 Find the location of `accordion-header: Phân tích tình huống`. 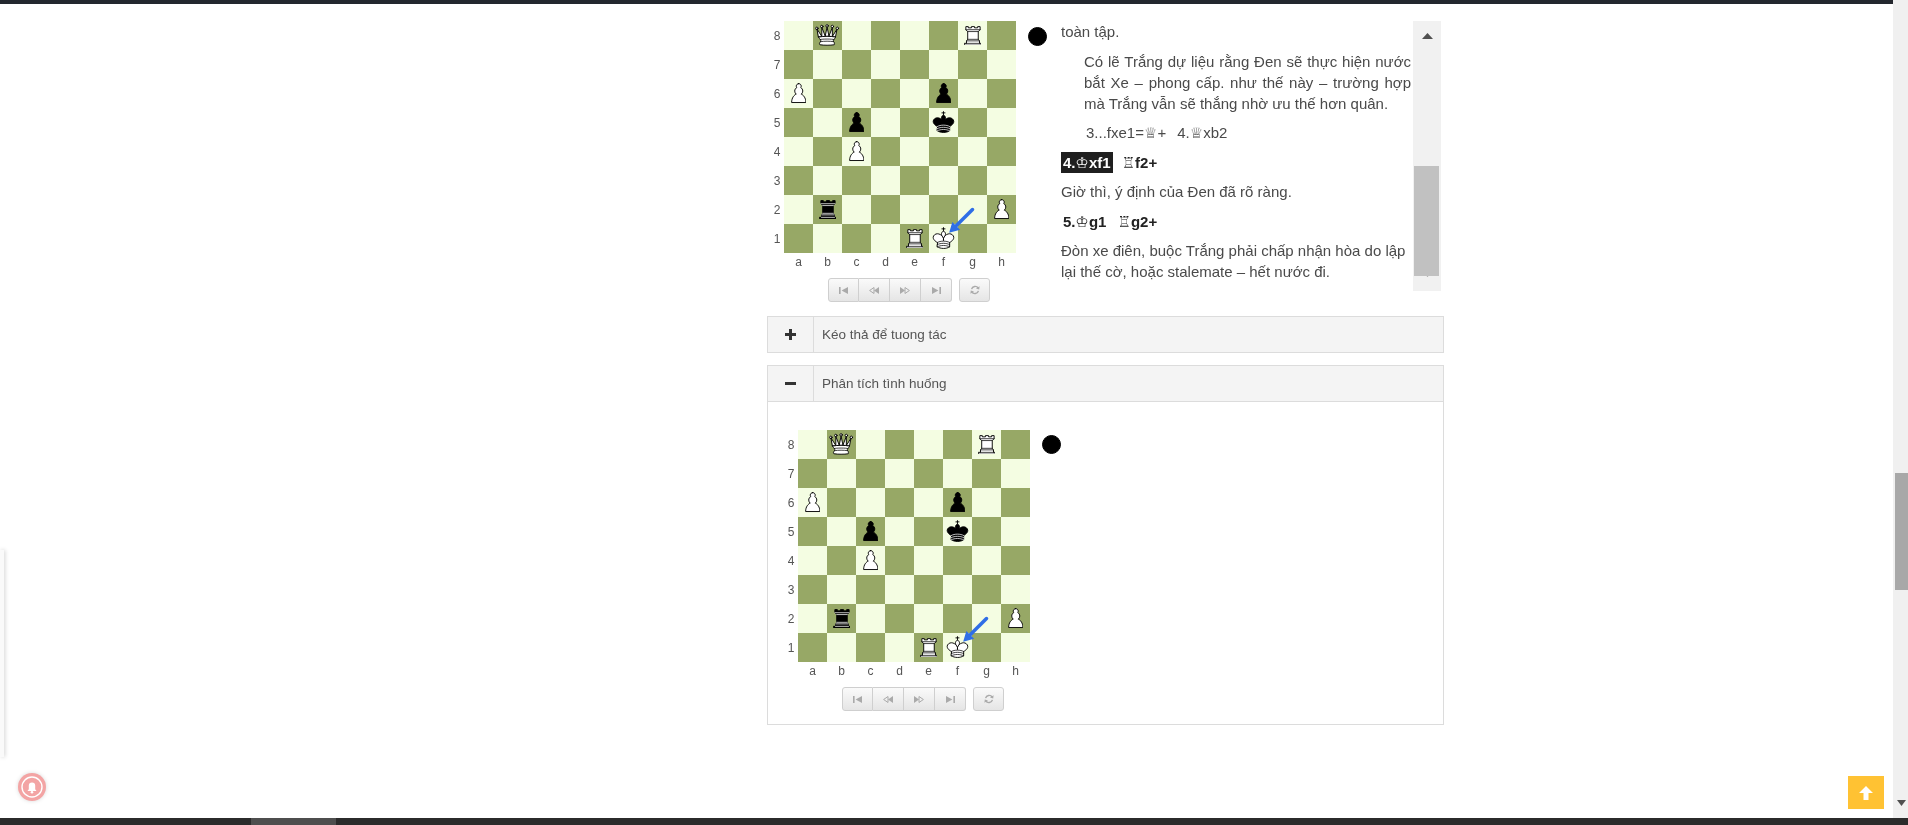

accordion-header: Phân tích tình huống is located at coordinates (1105, 383).